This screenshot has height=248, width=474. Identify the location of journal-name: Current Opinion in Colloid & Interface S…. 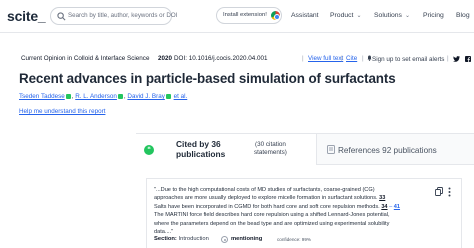
(85, 58).